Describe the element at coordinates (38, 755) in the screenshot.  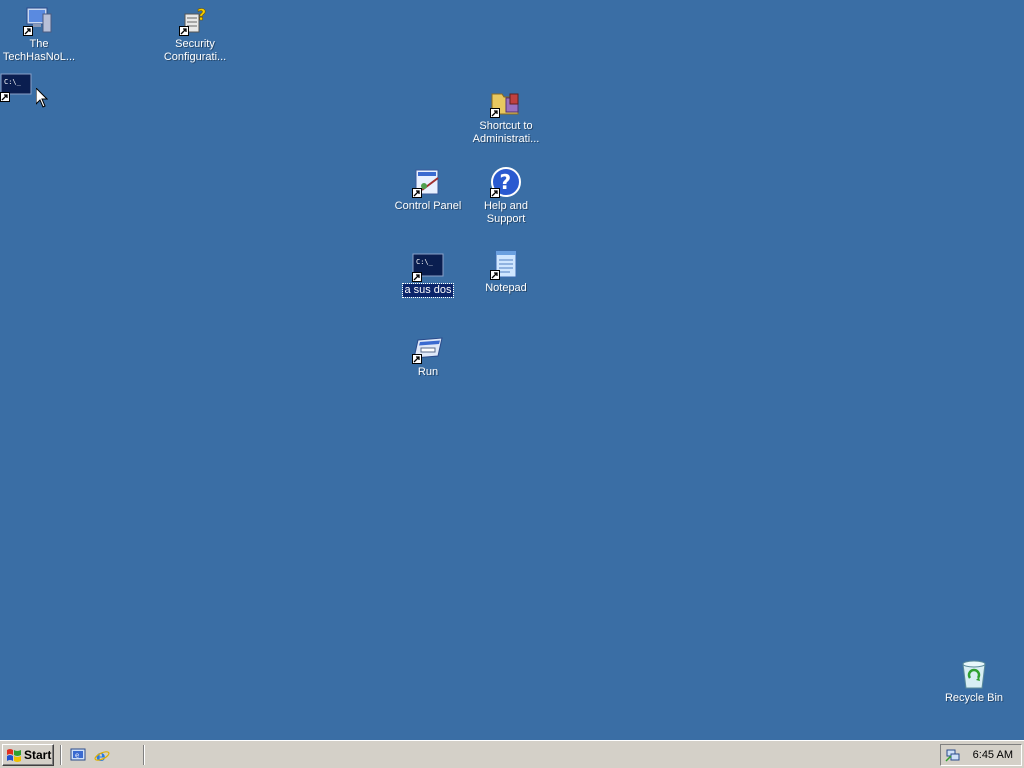
I see `start-label: Start` at that location.